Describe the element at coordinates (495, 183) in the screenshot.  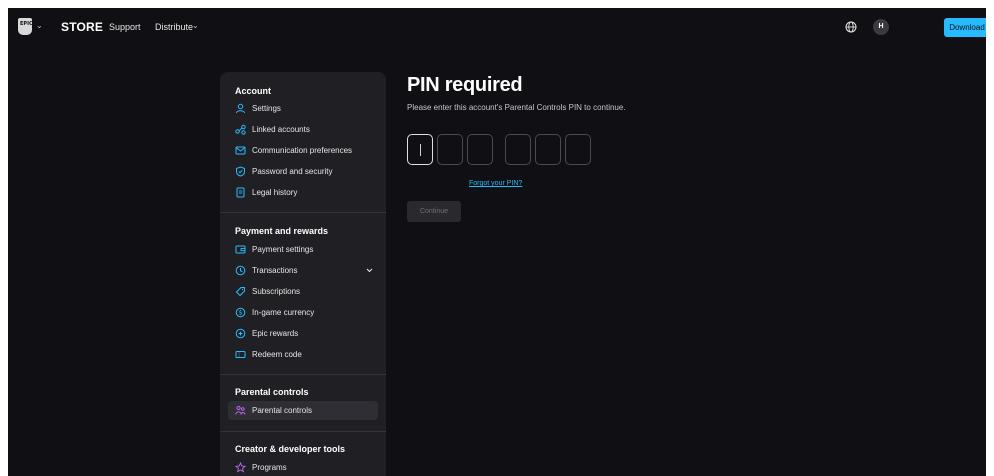
I see `forgot-pin-link: Forgot your PIN?` at that location.